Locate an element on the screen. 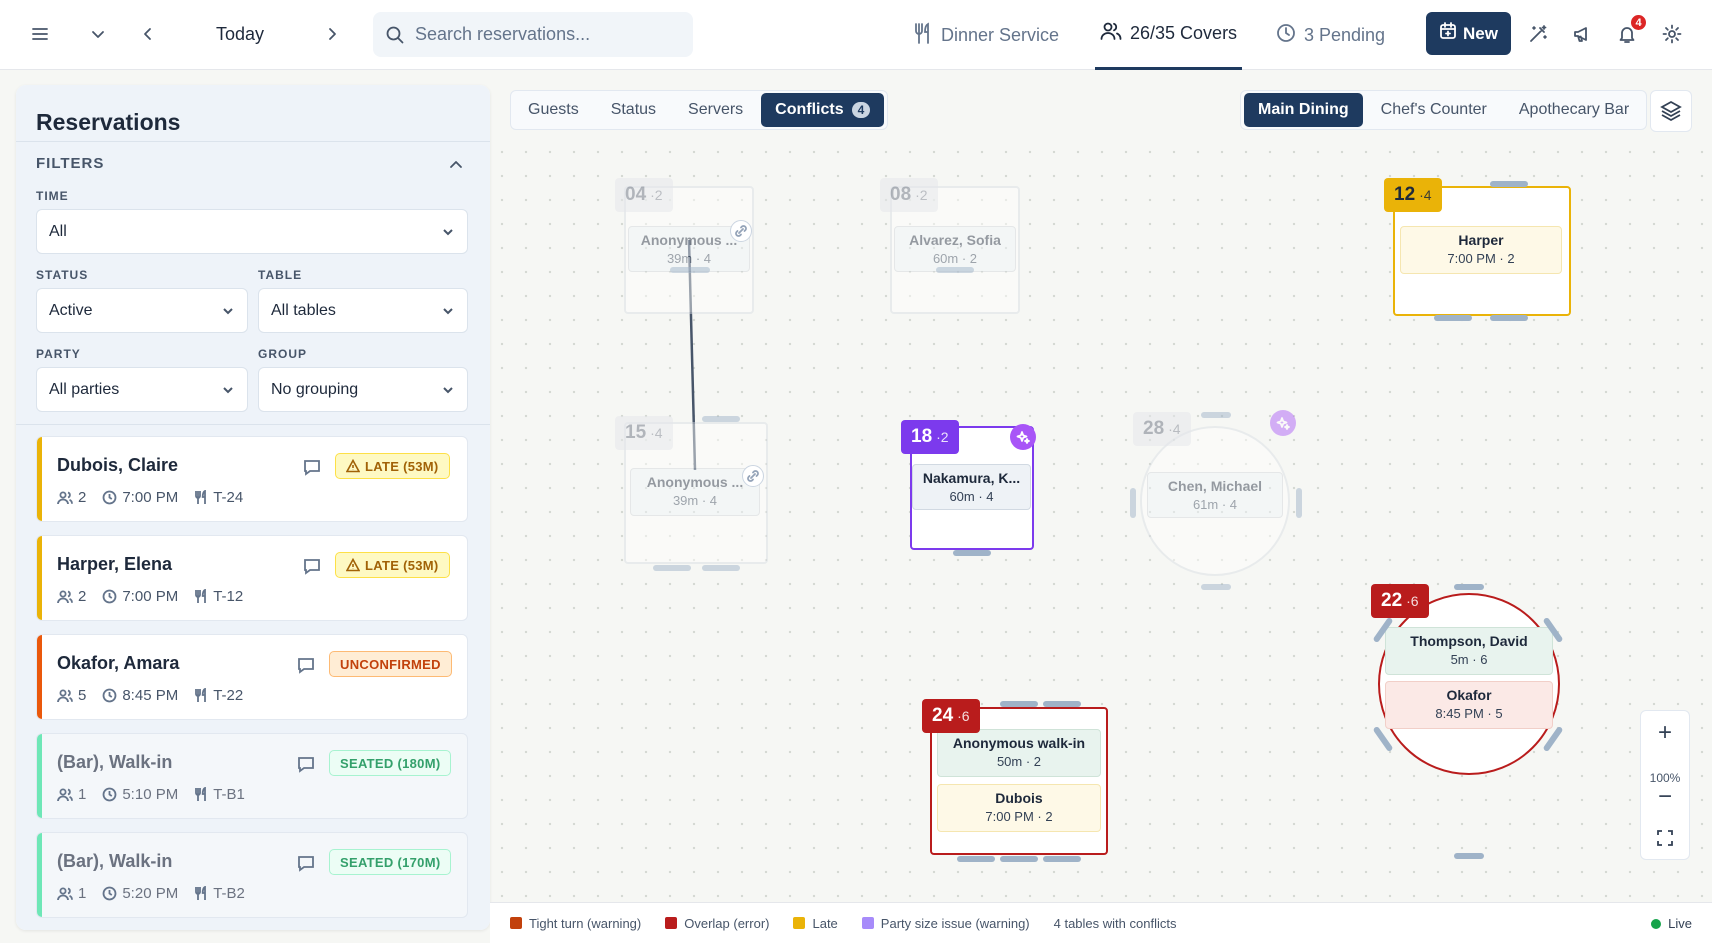 This screenshot has width=1712, height=943. reservation-chip: Alvarez, Sofia 60m · 2 is located at coordinates (955, 249).